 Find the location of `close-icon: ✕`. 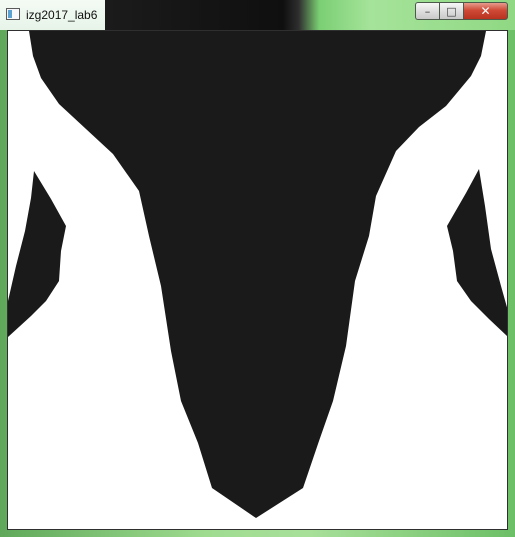

close-icon: ✕ is located at coordinates (485, 10).